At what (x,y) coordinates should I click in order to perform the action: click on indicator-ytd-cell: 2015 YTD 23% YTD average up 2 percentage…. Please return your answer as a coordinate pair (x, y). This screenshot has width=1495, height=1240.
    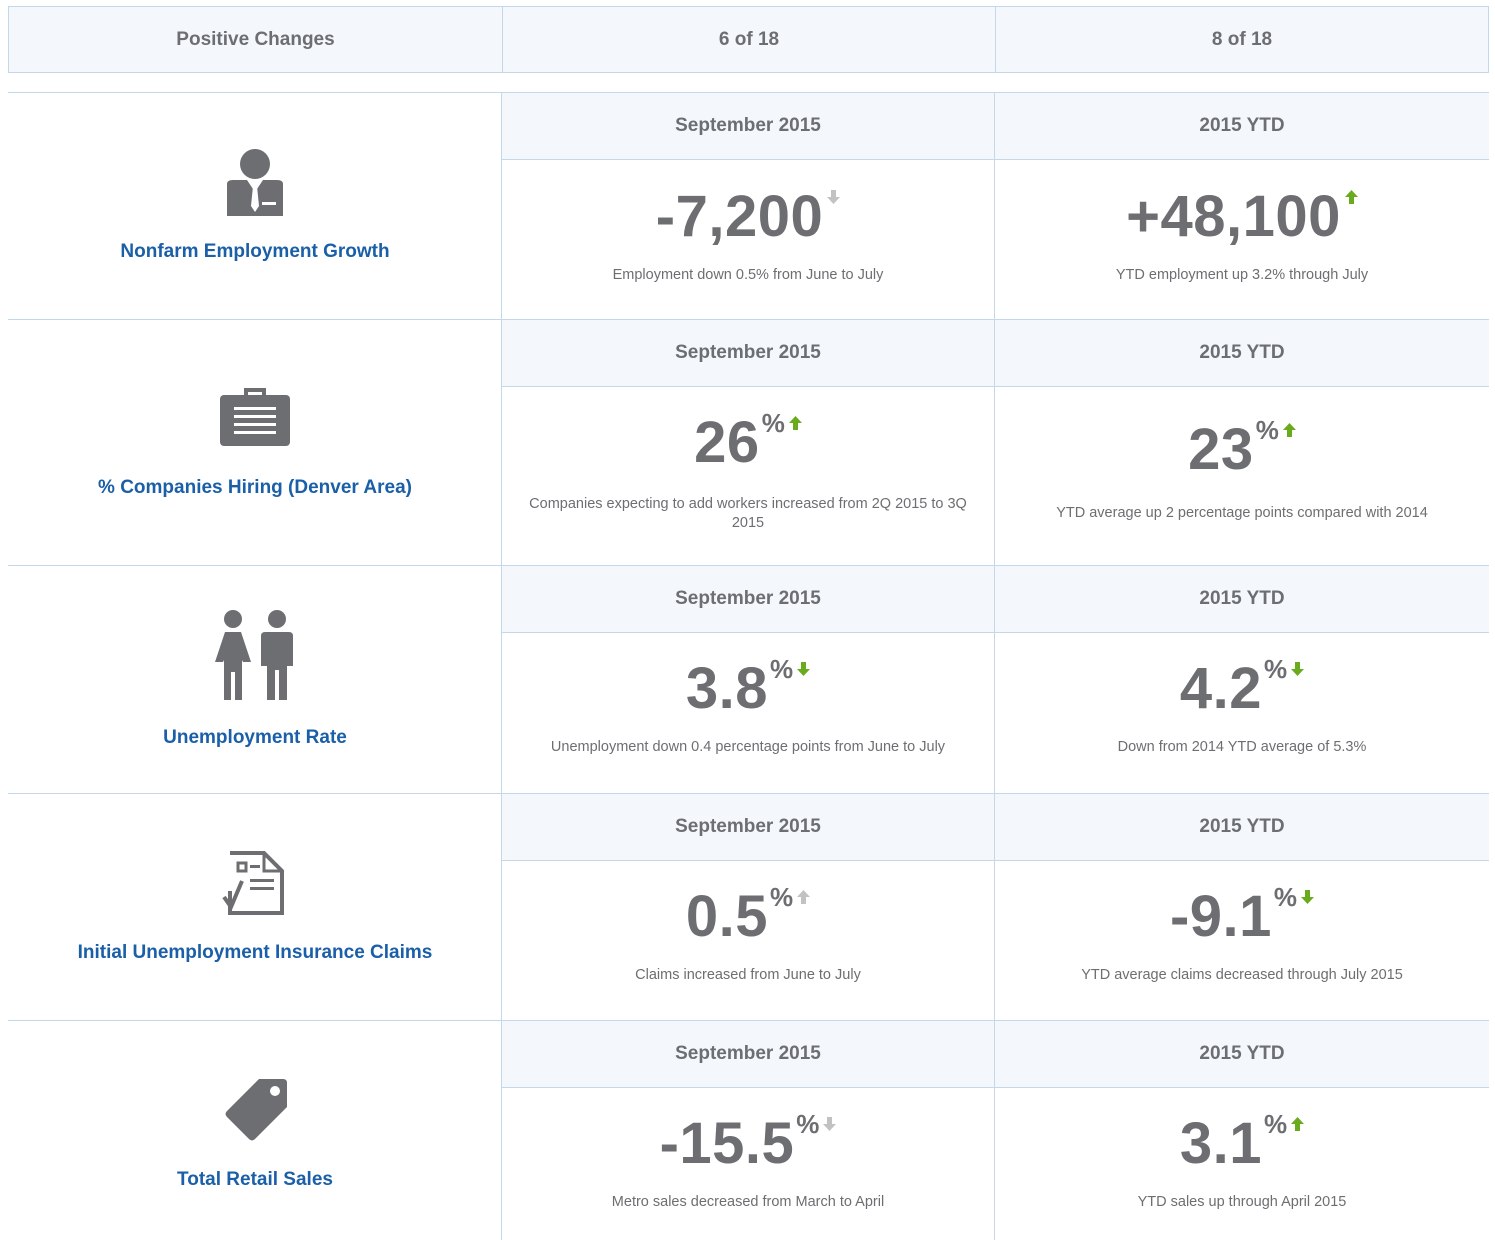
    Looking at the image, I should click on (1242, 443).